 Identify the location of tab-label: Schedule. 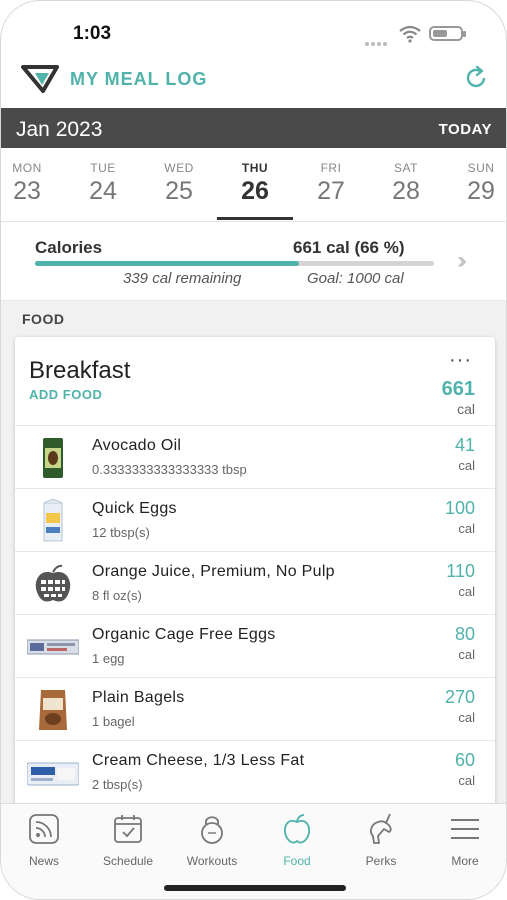
(128, 861).